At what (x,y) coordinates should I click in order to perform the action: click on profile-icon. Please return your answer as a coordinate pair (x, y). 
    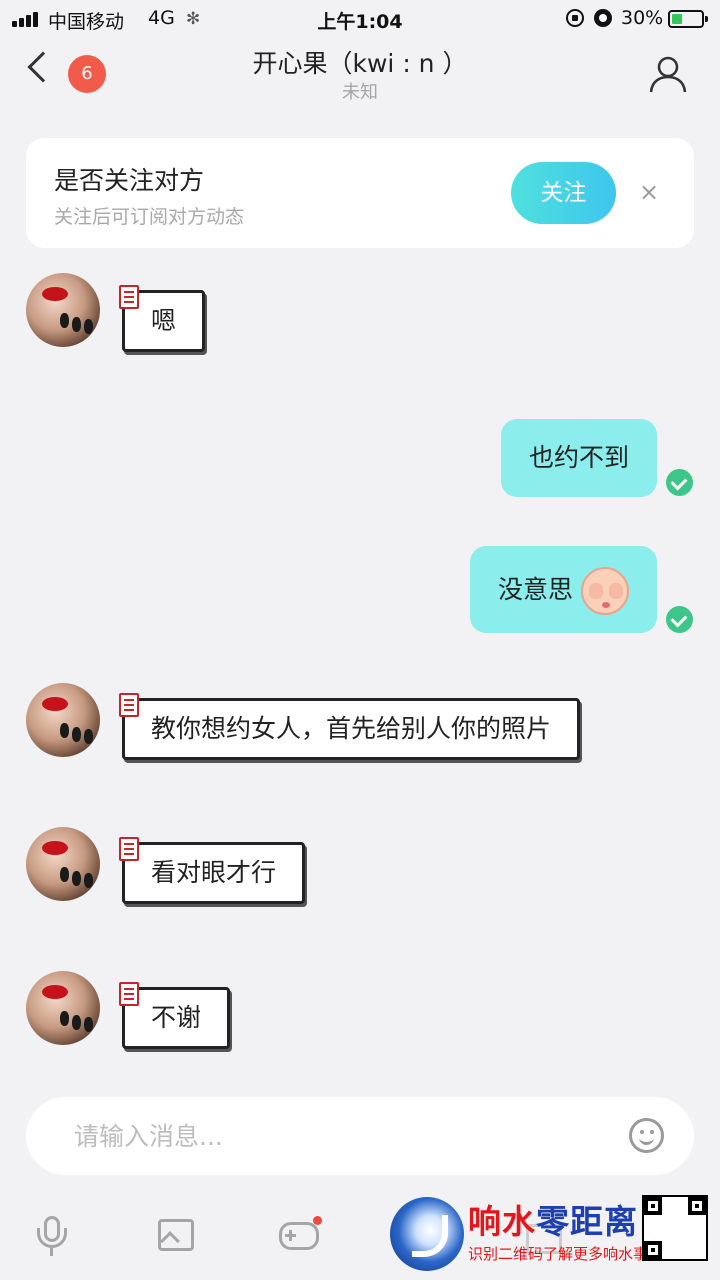
    Looking at the image, I should click on (668, 74).